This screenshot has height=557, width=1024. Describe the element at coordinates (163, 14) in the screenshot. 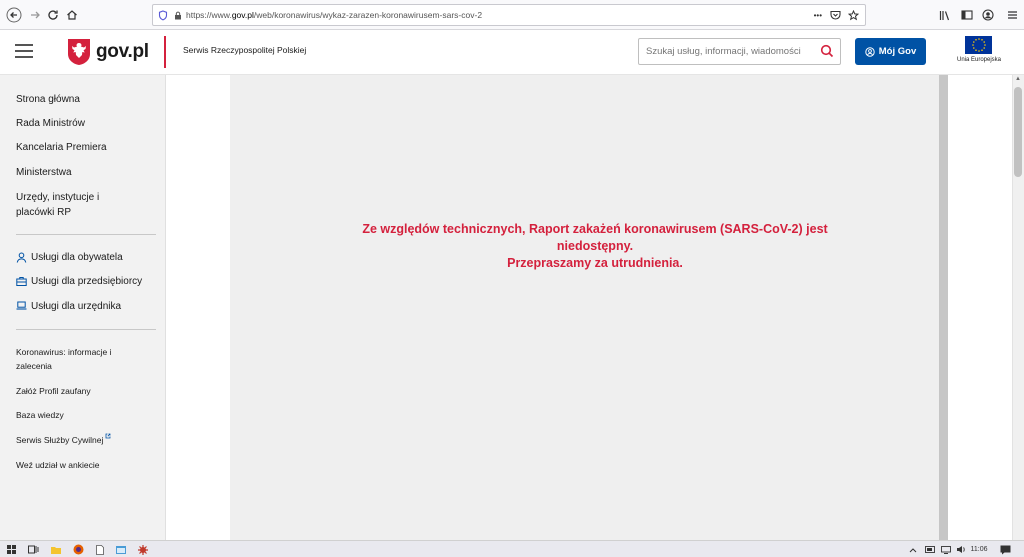

I see `shield-icon` at that location.